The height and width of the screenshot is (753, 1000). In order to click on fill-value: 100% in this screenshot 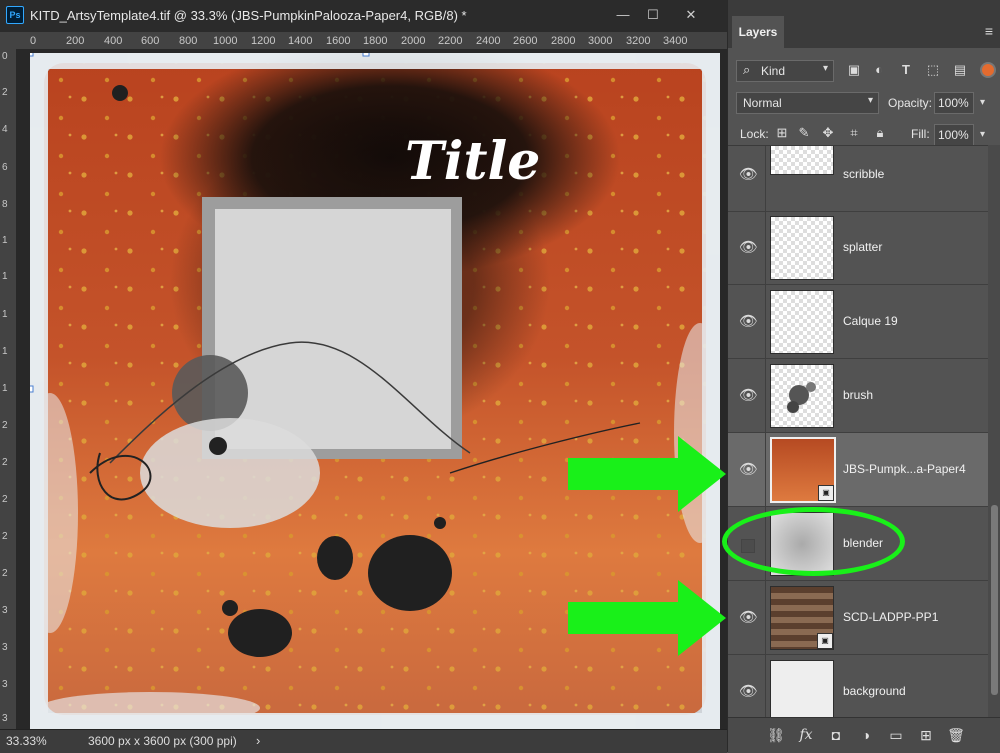, I will do `click(953, 135)`.